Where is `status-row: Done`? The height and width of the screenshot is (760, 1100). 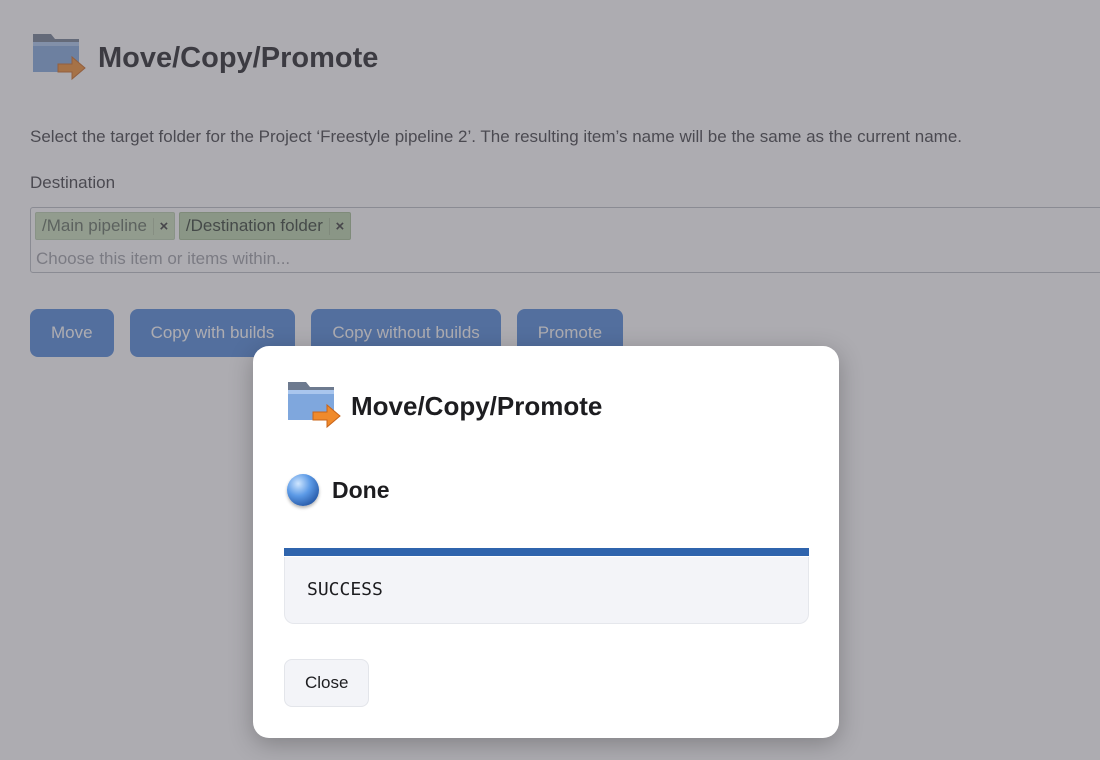 status-row: Done is located at coordinates (338, 490).